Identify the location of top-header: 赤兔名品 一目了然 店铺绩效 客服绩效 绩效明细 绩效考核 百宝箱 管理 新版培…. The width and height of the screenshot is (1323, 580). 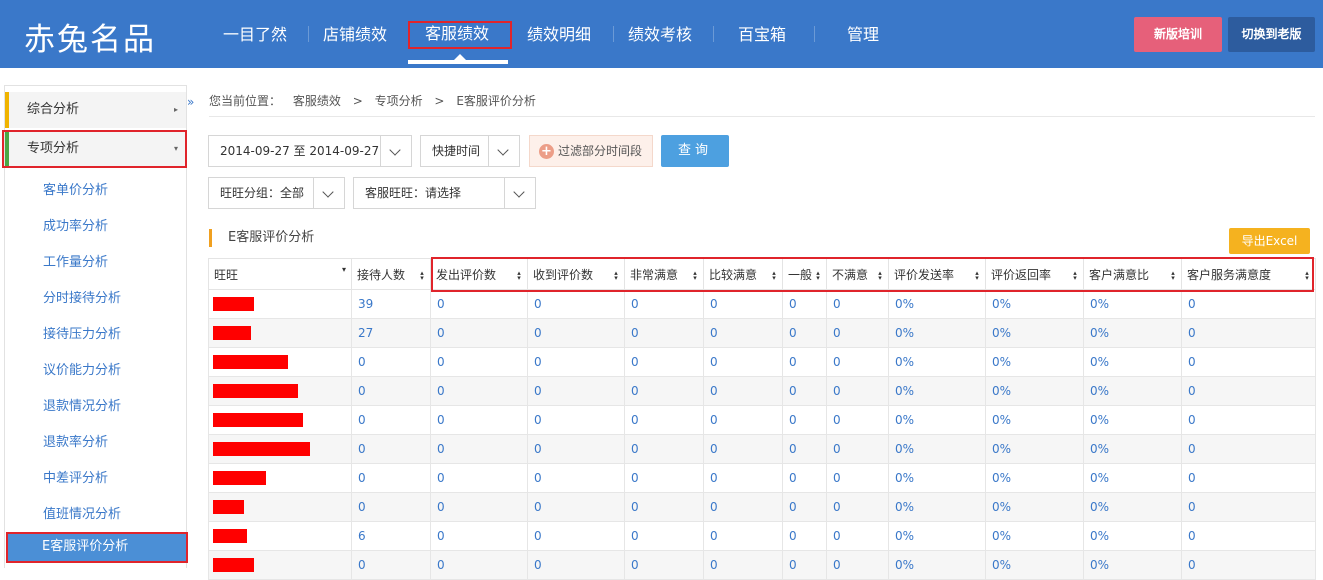
(661, 34).